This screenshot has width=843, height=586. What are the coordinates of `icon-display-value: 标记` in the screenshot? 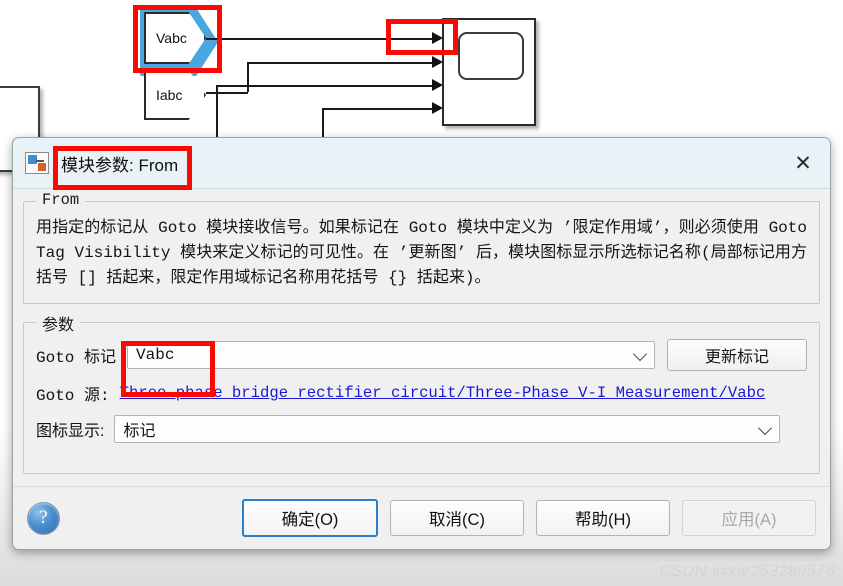 It's located at (139, 431).